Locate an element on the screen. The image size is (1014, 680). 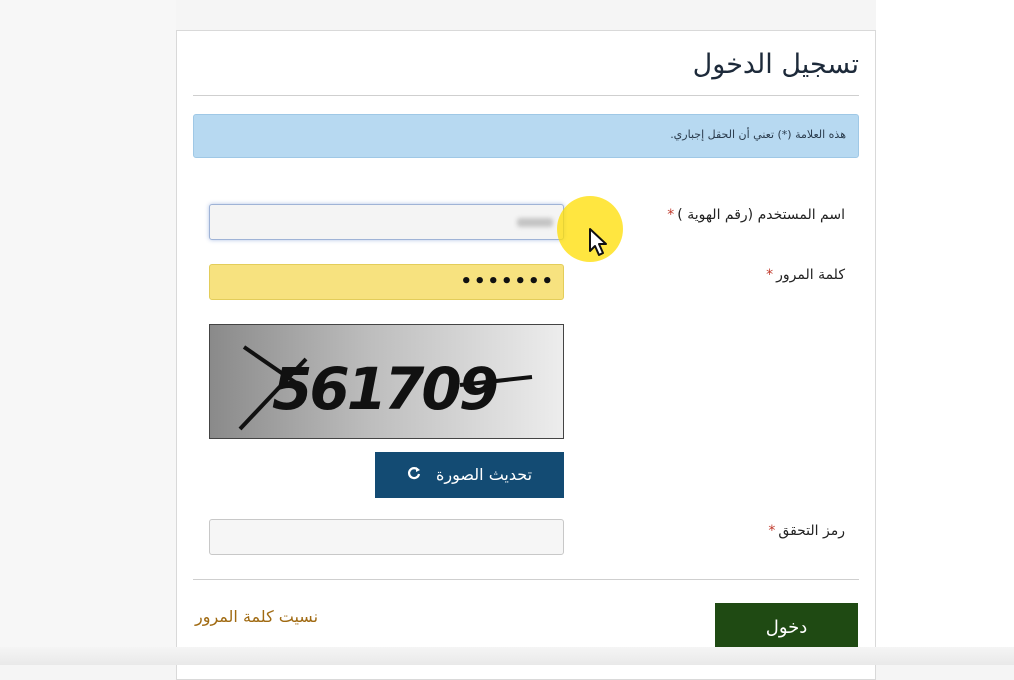
required-notice-text: هذه العلامة (*) تعني أن الحقل إجباري. is located at coordinates (758, 134).